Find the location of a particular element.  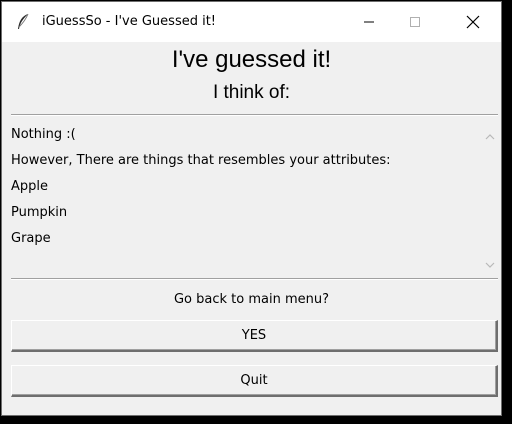

minimize-icon is located at coordinates (369, 22).